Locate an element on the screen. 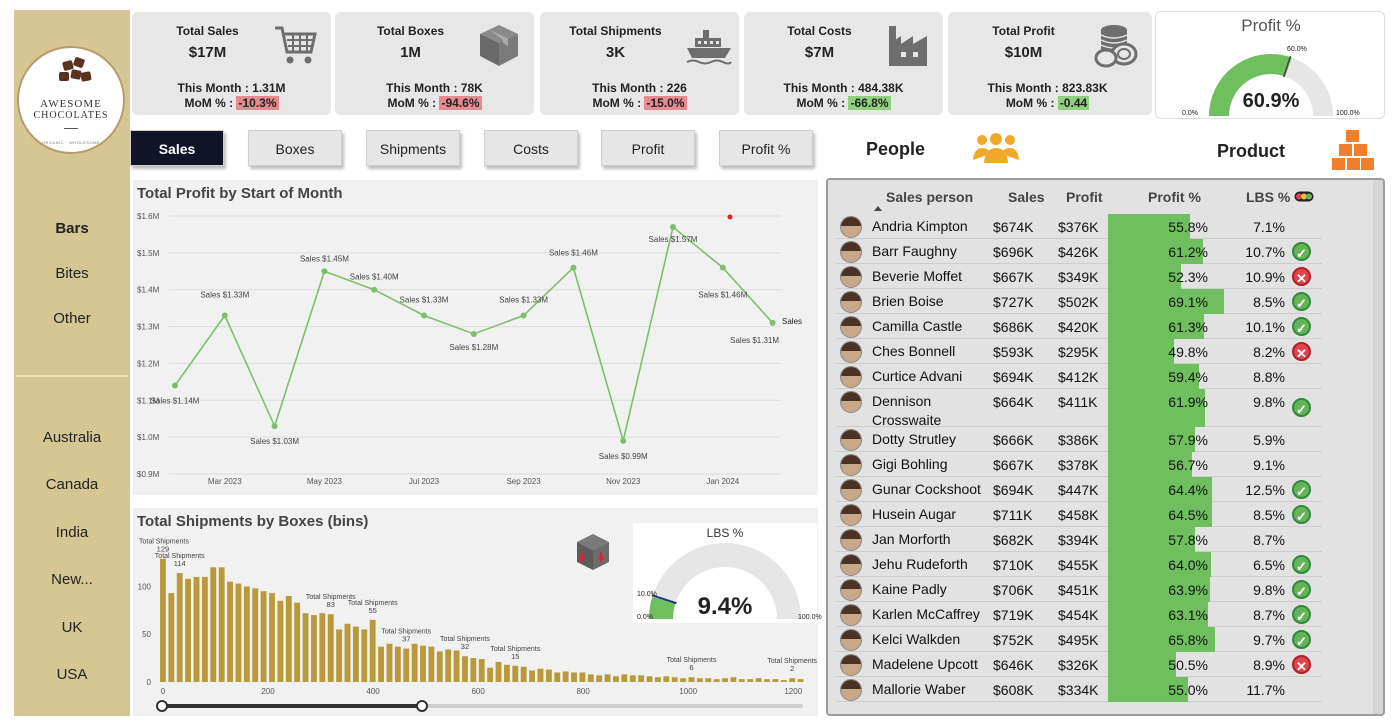 This screenshot has width=1397, height=727. cell-profit-pct: 64.4% is located at coordinates (1188, 490).